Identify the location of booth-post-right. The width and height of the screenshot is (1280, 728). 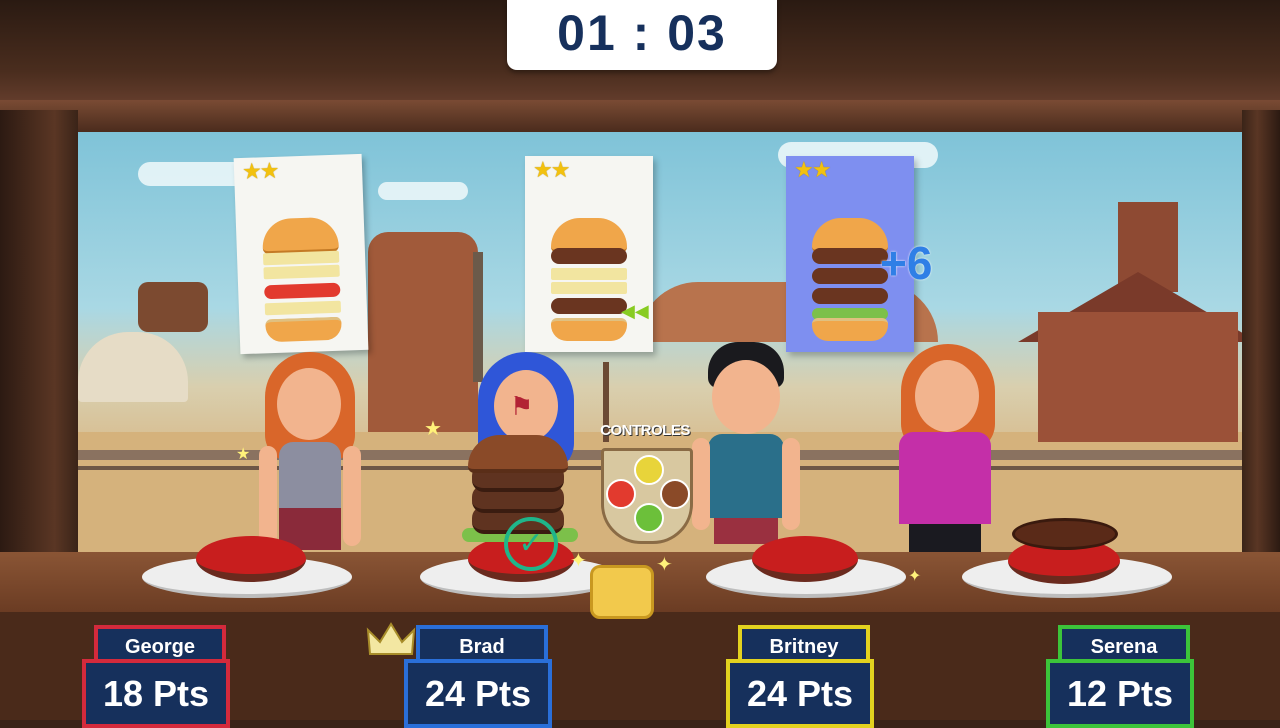
(1261, 345).